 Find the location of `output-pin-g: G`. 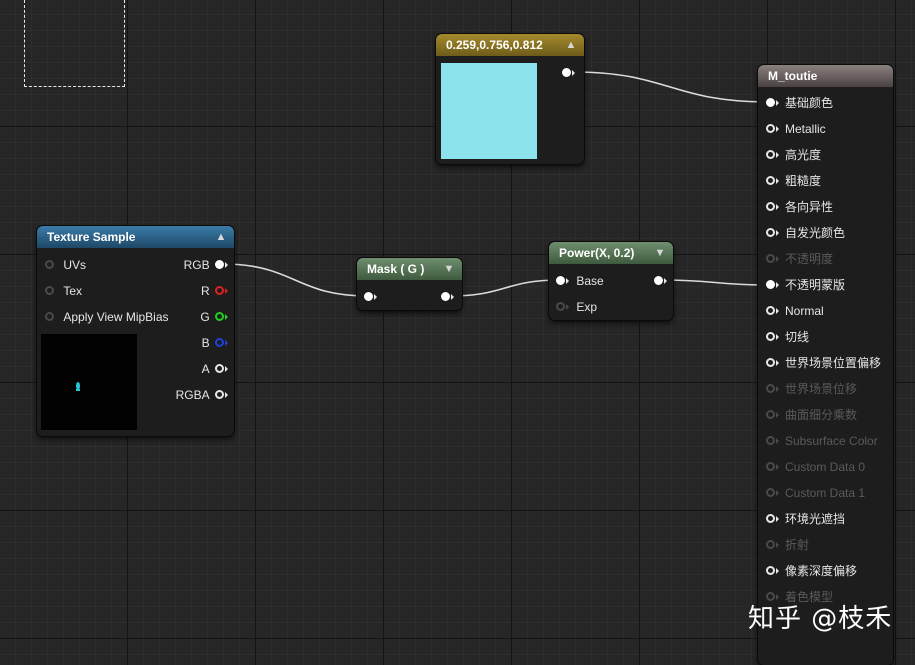

output-pin-g: G is located at coordinates (214, 316).